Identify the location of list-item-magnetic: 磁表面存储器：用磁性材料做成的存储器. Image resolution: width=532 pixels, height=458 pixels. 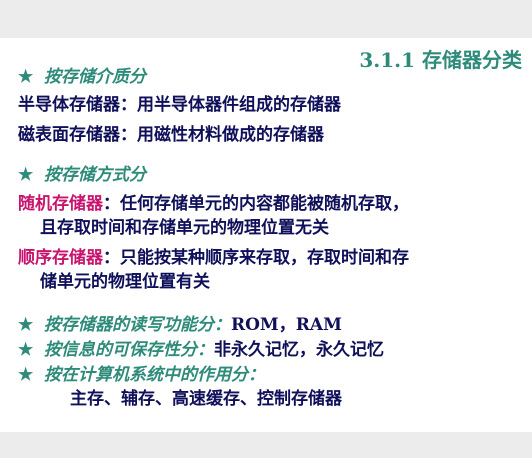
(171, 135).